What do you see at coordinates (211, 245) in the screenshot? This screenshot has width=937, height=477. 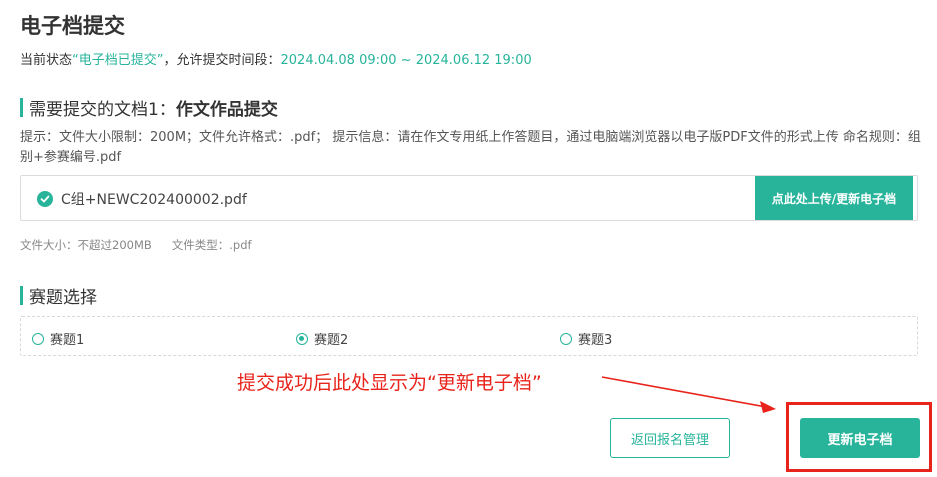 I see `file-type-hint: 文件类型：.pdf` at bounding box center [211, 245].